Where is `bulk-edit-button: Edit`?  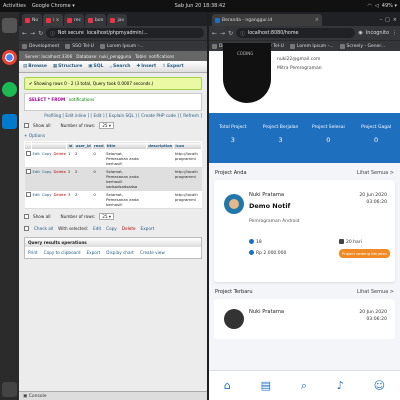 bulk-edit-button: Edit is located at coordinates (97, 228).